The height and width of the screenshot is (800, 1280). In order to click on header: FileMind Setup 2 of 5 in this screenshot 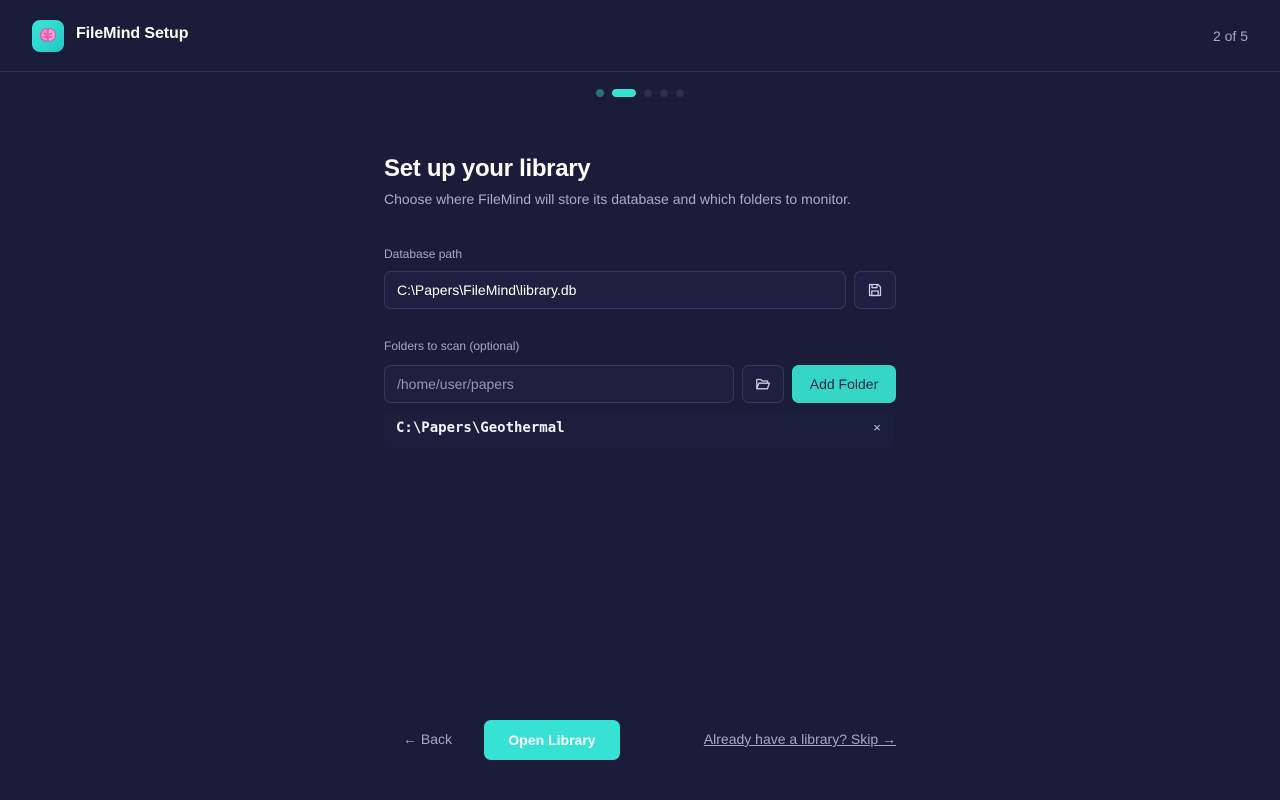, I will do `click(640, 36)`.